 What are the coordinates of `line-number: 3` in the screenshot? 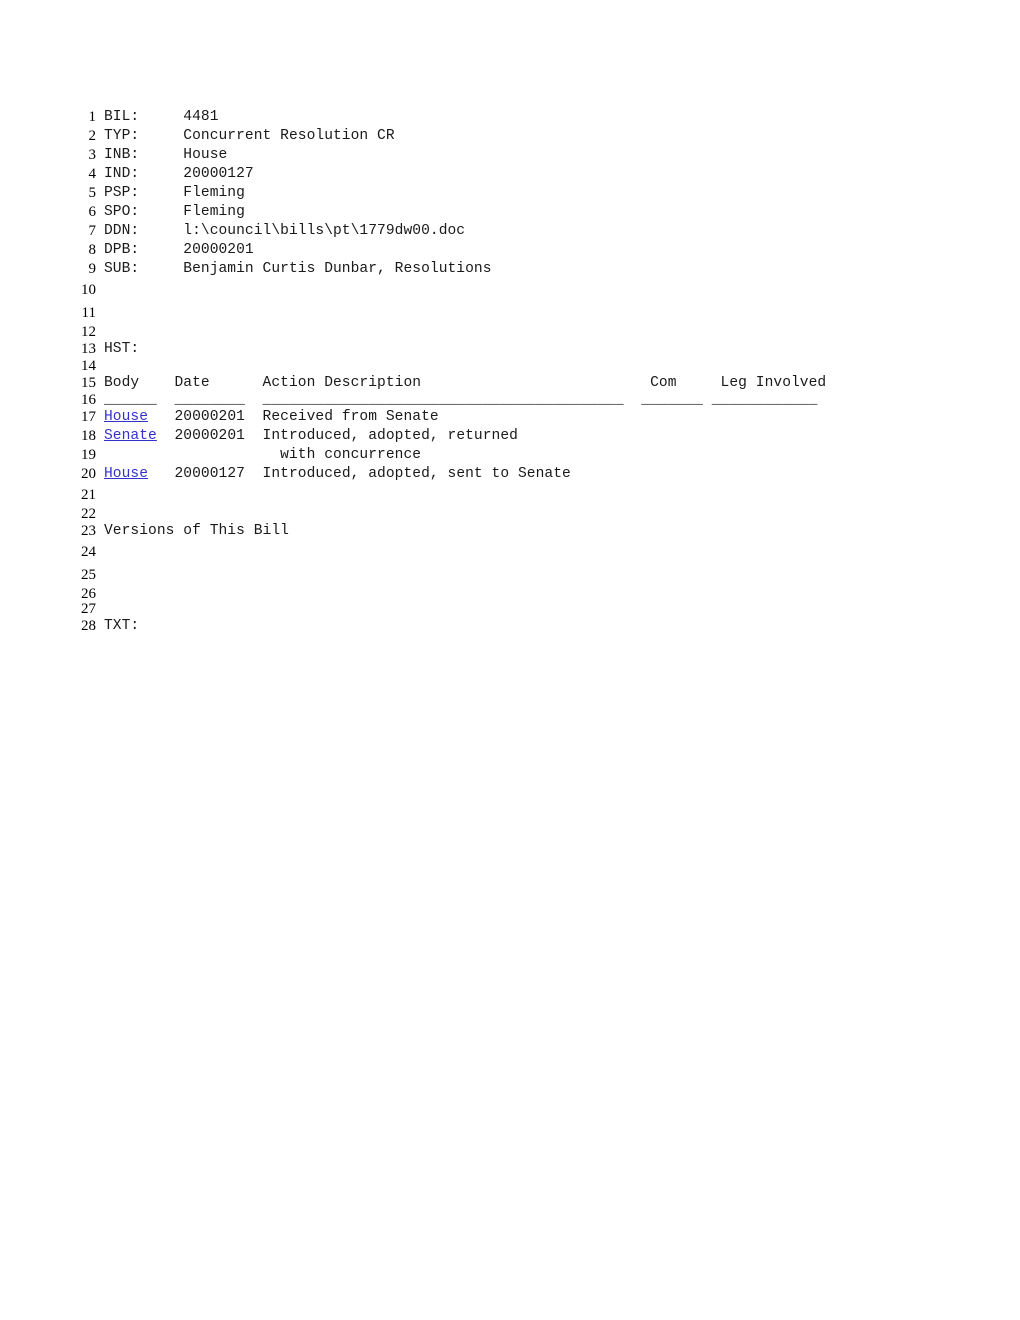 It's located at (92, 155).